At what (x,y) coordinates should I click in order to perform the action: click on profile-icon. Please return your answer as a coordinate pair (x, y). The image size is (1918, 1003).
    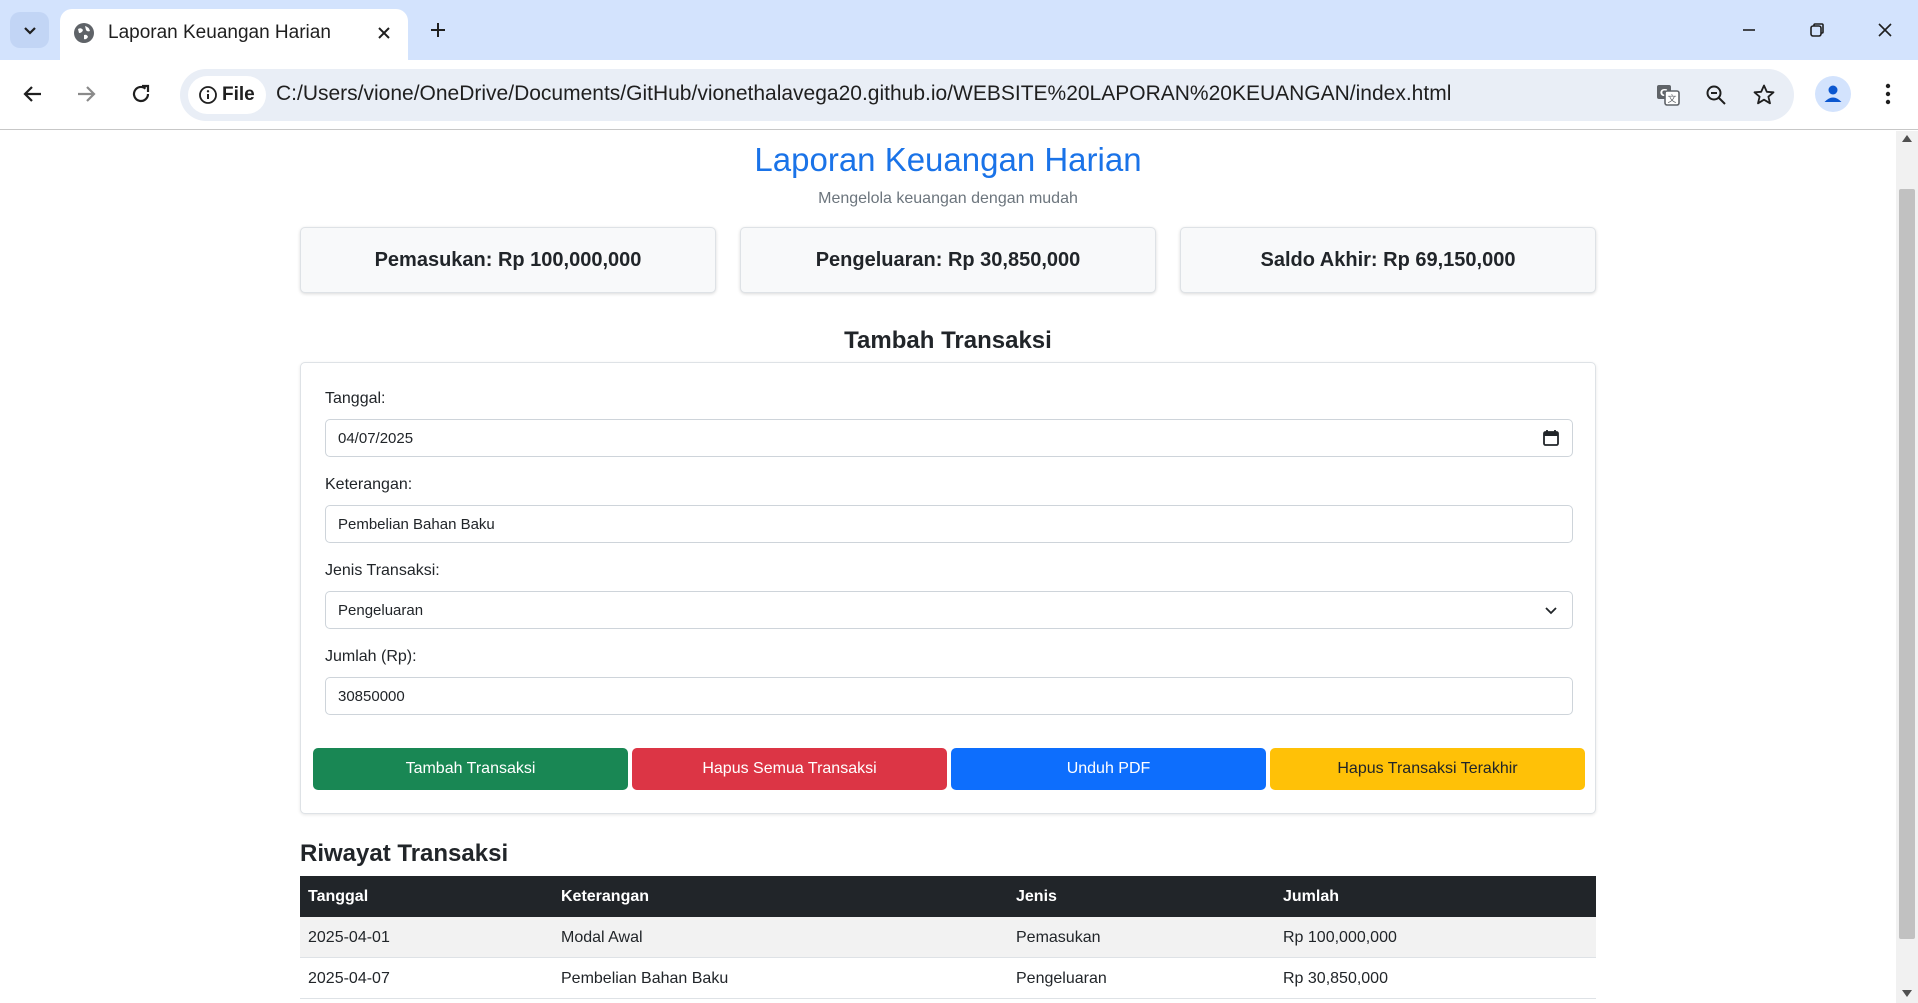
    Looking at the image, I should click on (1833, 94).